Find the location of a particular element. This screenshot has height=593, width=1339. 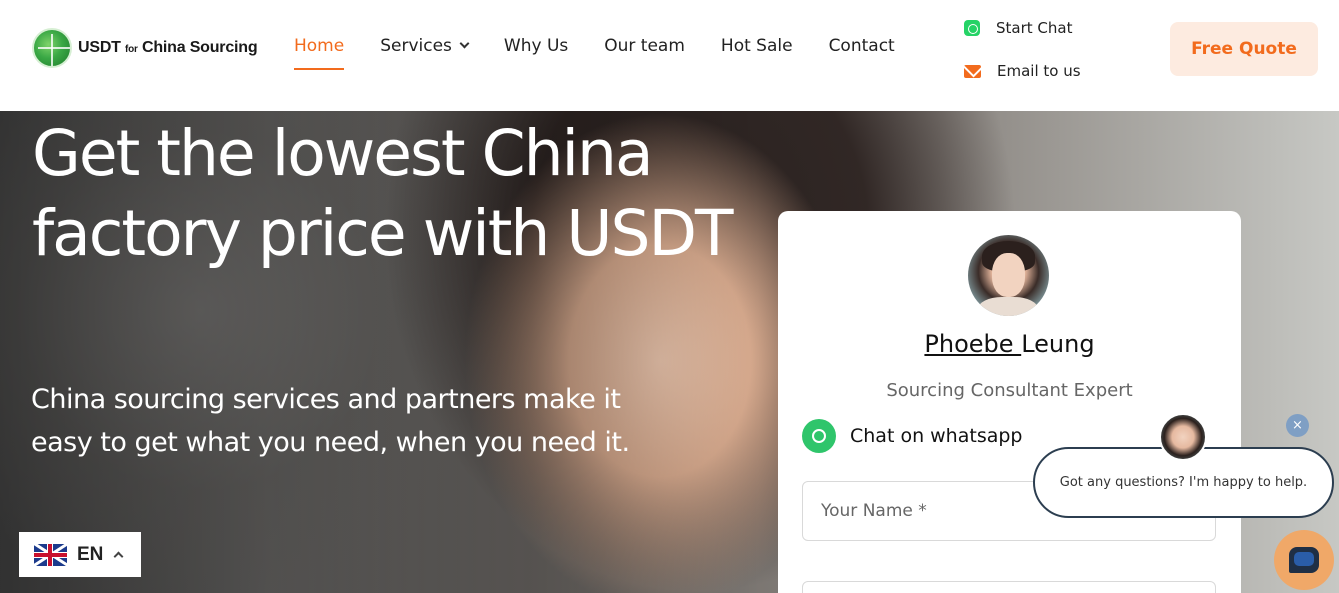

language-selector: EN is located at coordinates (80, 554).